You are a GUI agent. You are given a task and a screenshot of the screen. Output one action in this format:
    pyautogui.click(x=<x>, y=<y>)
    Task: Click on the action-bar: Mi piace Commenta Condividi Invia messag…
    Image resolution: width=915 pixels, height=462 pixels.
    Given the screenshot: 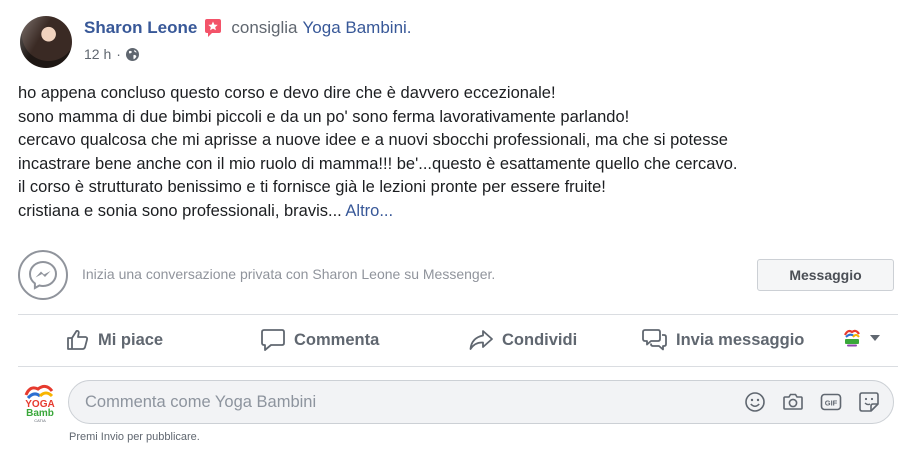 What is the action you would take?
    pyautogui.click(x=458, y=340)
    